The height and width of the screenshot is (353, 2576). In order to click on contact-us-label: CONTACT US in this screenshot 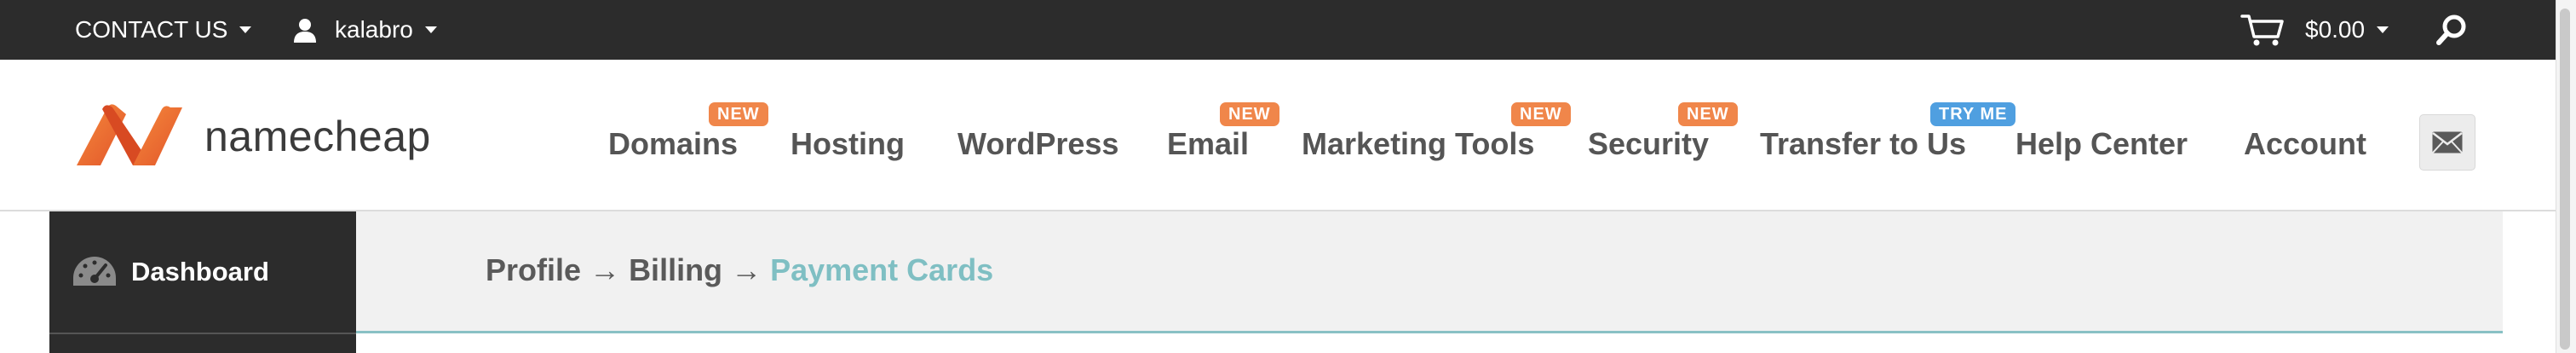, I will do `click(151, 29)`.